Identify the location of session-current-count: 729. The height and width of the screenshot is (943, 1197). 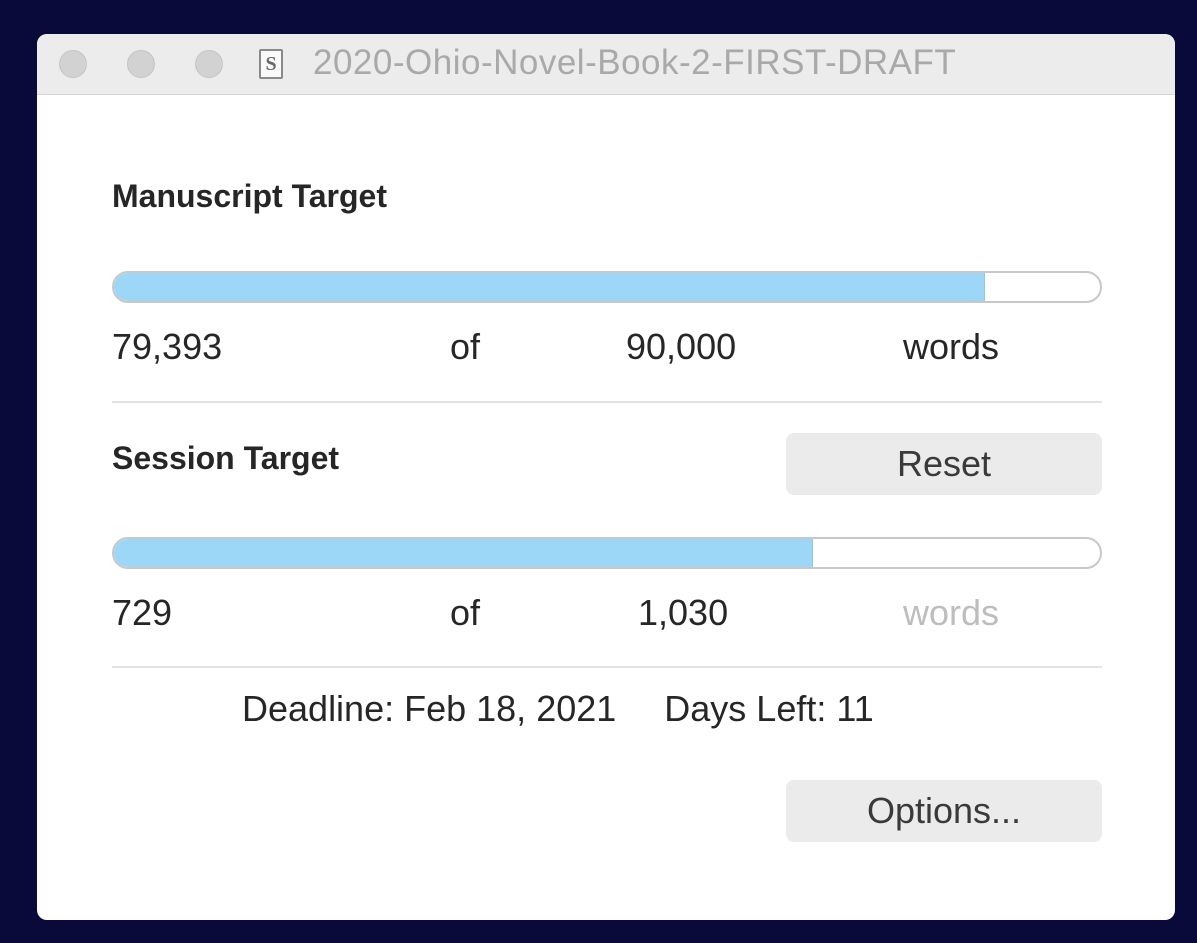
(142, 612).